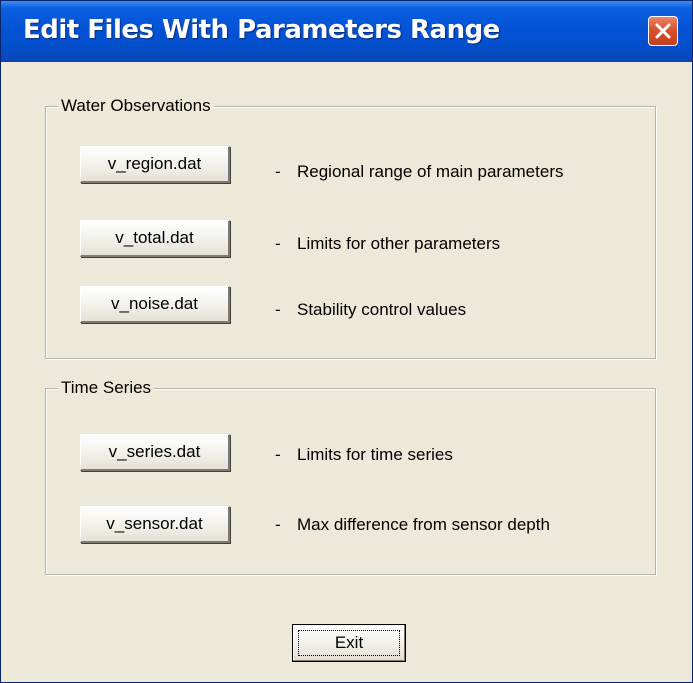 The height and width of the screenshot is (683, 693). Describe the element at coordinates (106, 388) in the screenshot. I see `group-label-time-series: Time Series` at that location.